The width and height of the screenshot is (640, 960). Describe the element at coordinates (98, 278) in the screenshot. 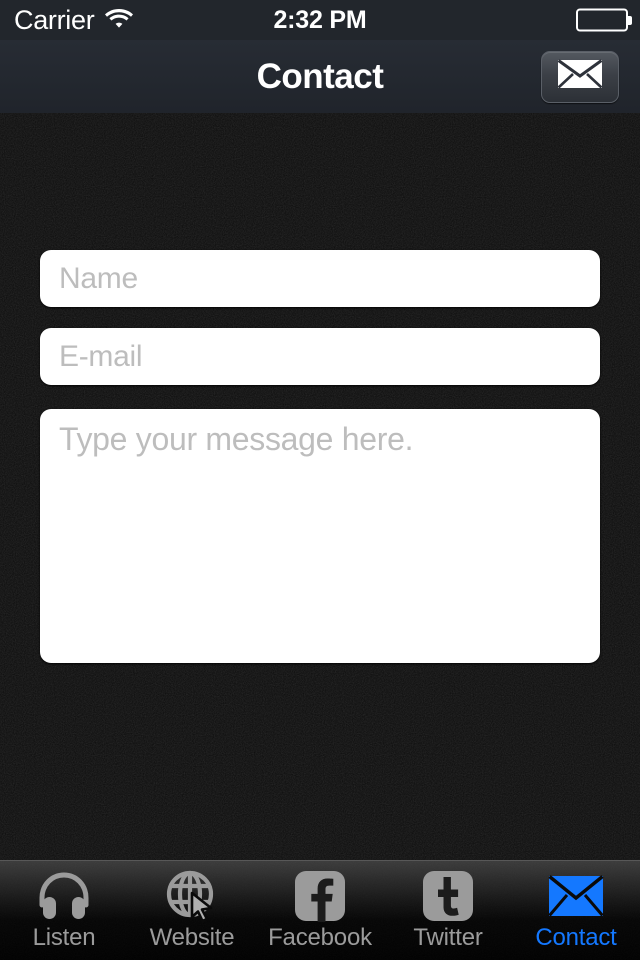

I see `name-input-placeholder: Name` at that location.